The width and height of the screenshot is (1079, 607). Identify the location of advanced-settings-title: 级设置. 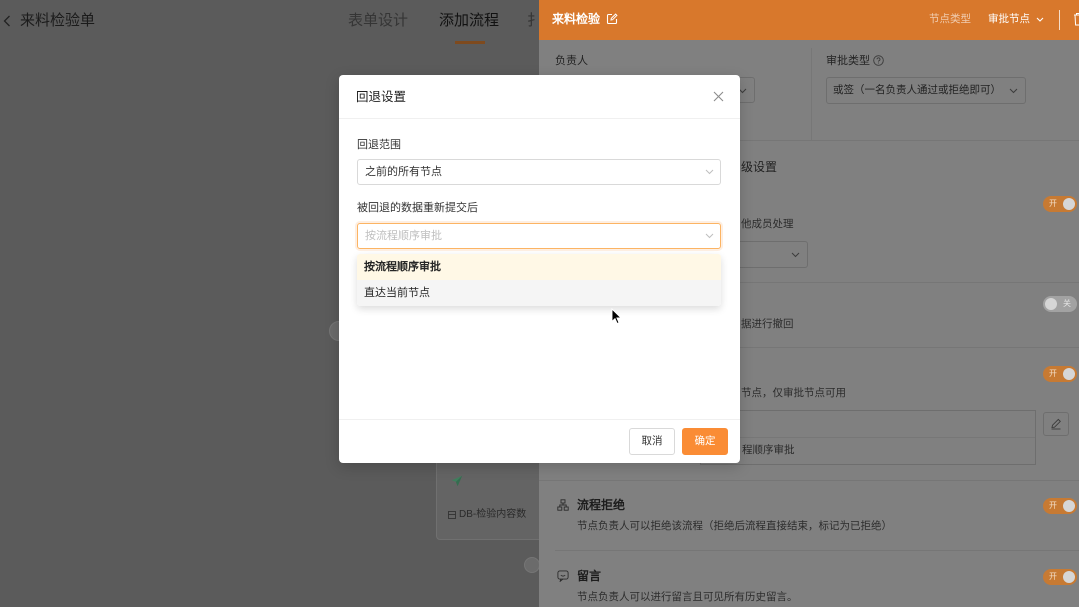
(759, 167).